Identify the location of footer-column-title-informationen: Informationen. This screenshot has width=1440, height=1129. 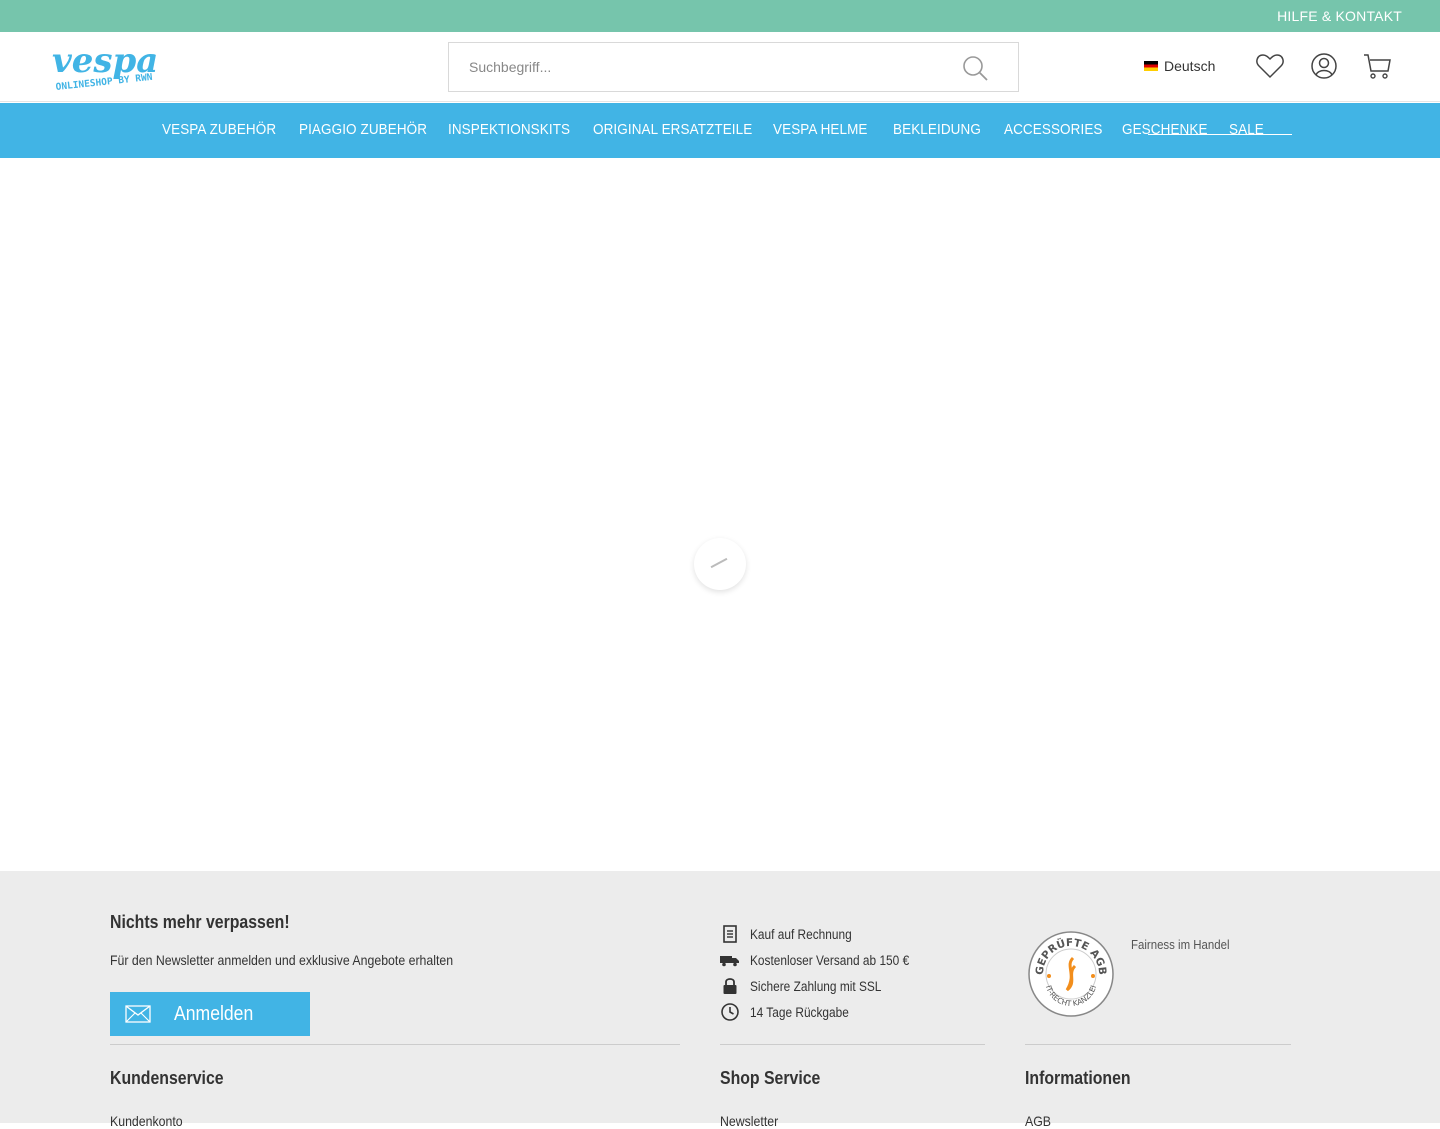
(1078, 1078).